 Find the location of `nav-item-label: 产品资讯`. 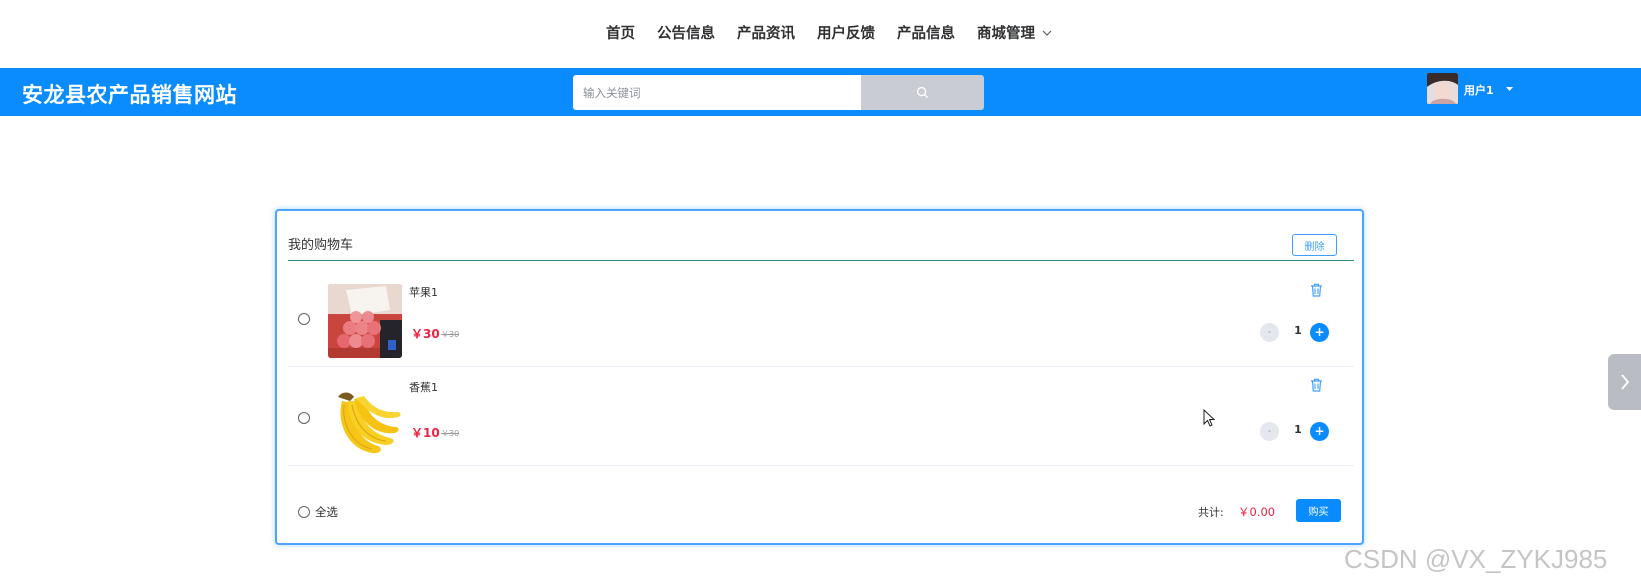

nav-item-label: 产品资讯 is located at coordinates (766, 34).